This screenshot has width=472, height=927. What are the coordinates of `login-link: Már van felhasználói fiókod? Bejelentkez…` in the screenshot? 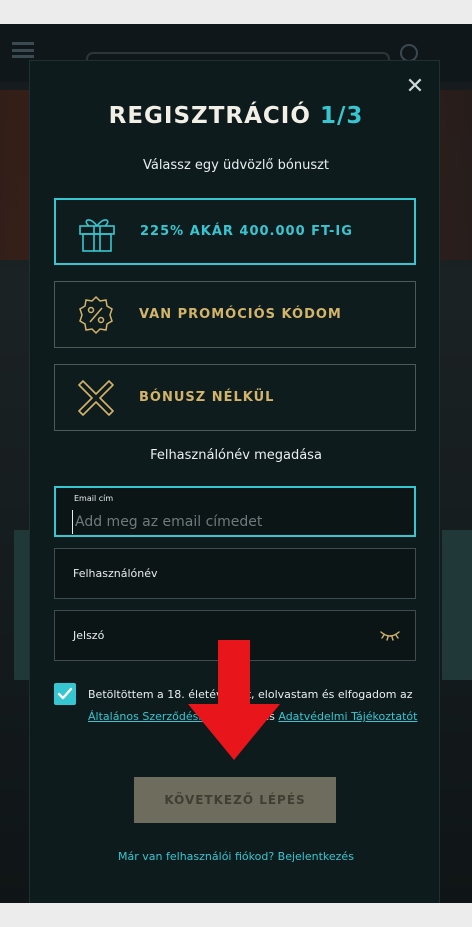 It's located at (236, 856).